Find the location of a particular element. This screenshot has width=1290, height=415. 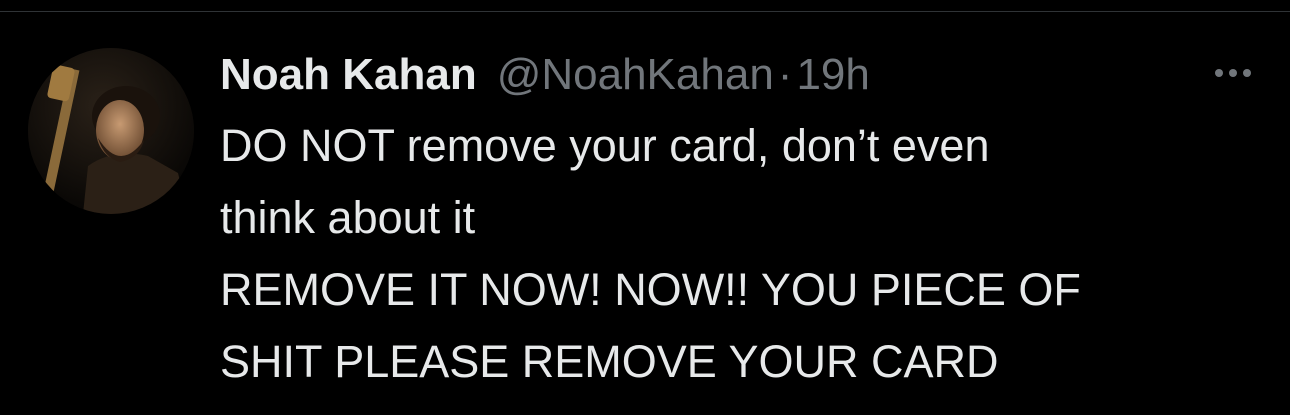

avatar is located at coordinates (111, 131).